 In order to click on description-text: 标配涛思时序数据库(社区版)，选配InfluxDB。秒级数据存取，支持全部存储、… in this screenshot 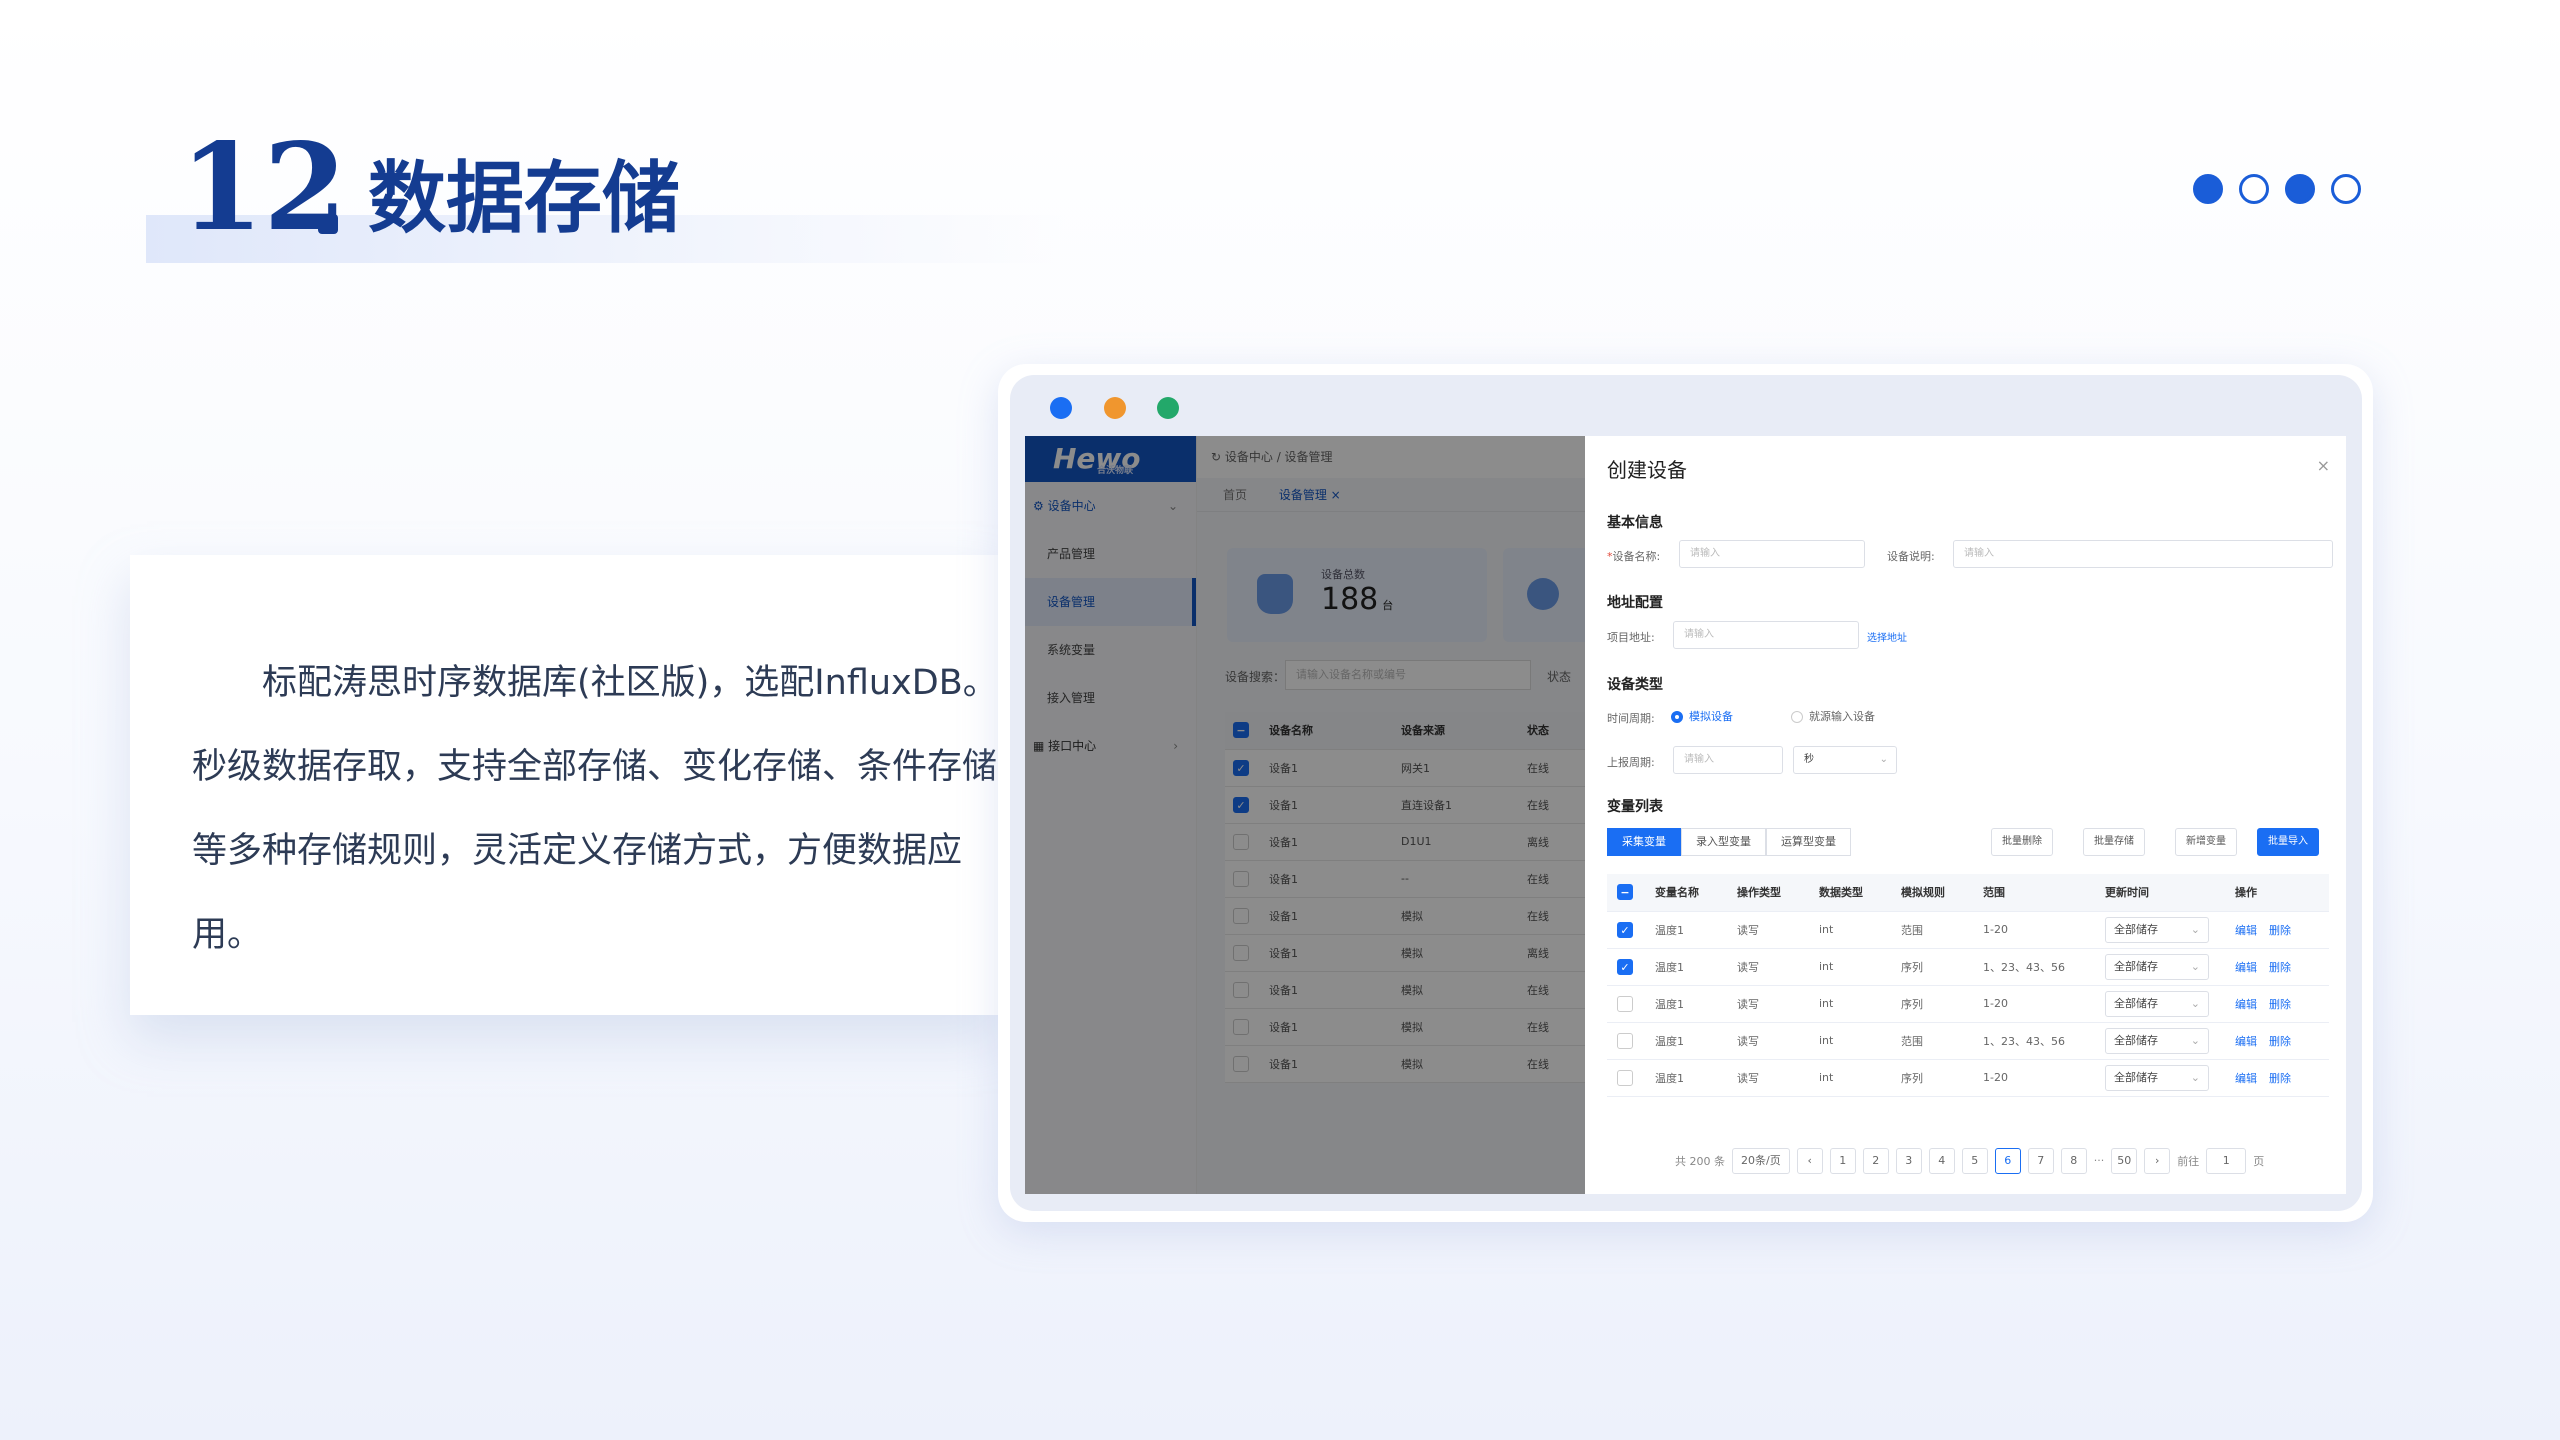, I will do `click(595, 809)`.